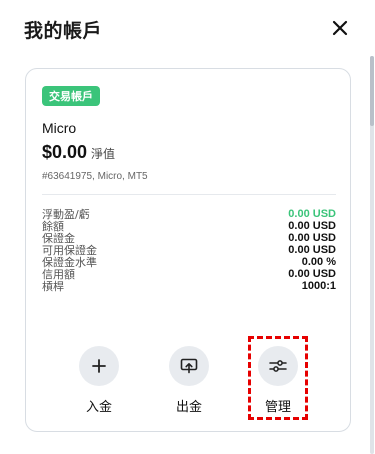 The height and width of the screenshot is (454, 375). I want to click on withdraw-icon, so click(189, 366).